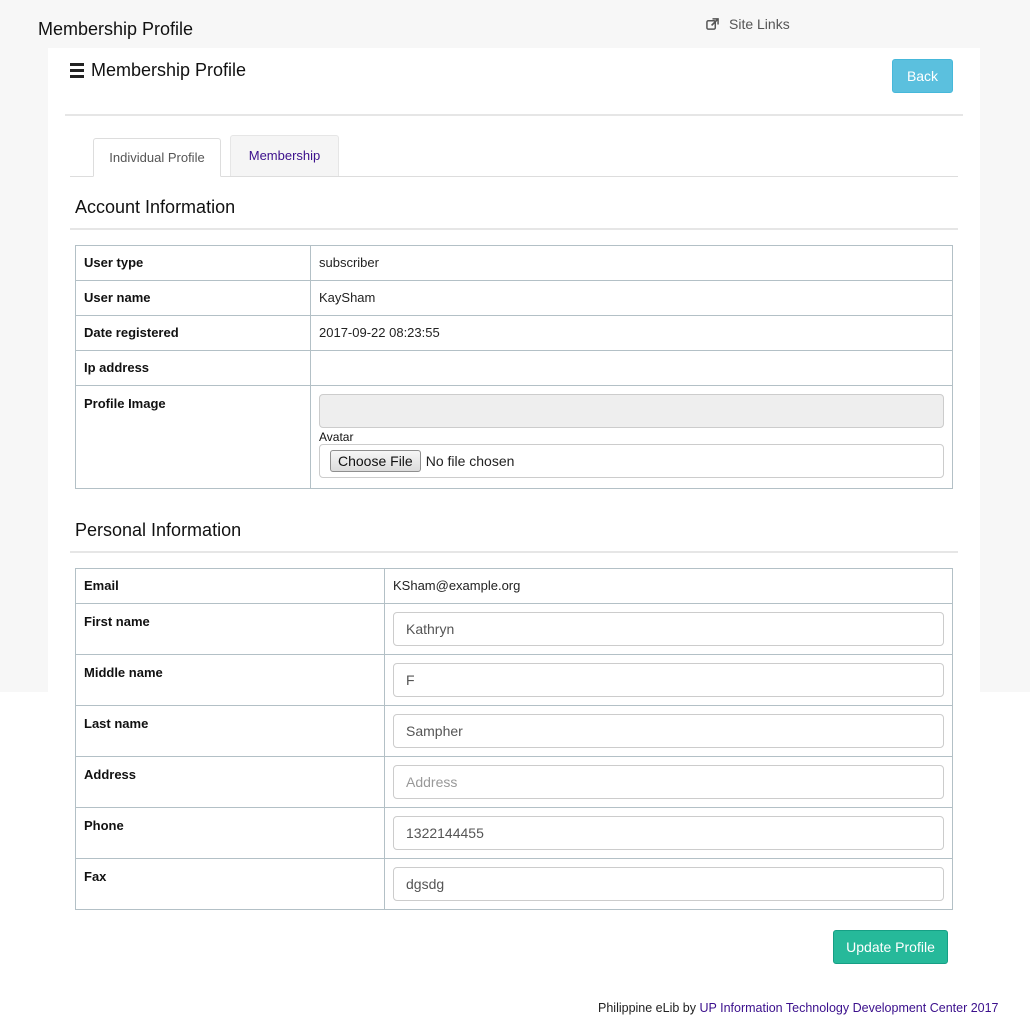 Image resolution: width=1030 pixels, height=1036 pixels. What do you see at coordinates (922, 76) in the screenshot?
I see `back-button: Back` at bounding box center [922, 76].